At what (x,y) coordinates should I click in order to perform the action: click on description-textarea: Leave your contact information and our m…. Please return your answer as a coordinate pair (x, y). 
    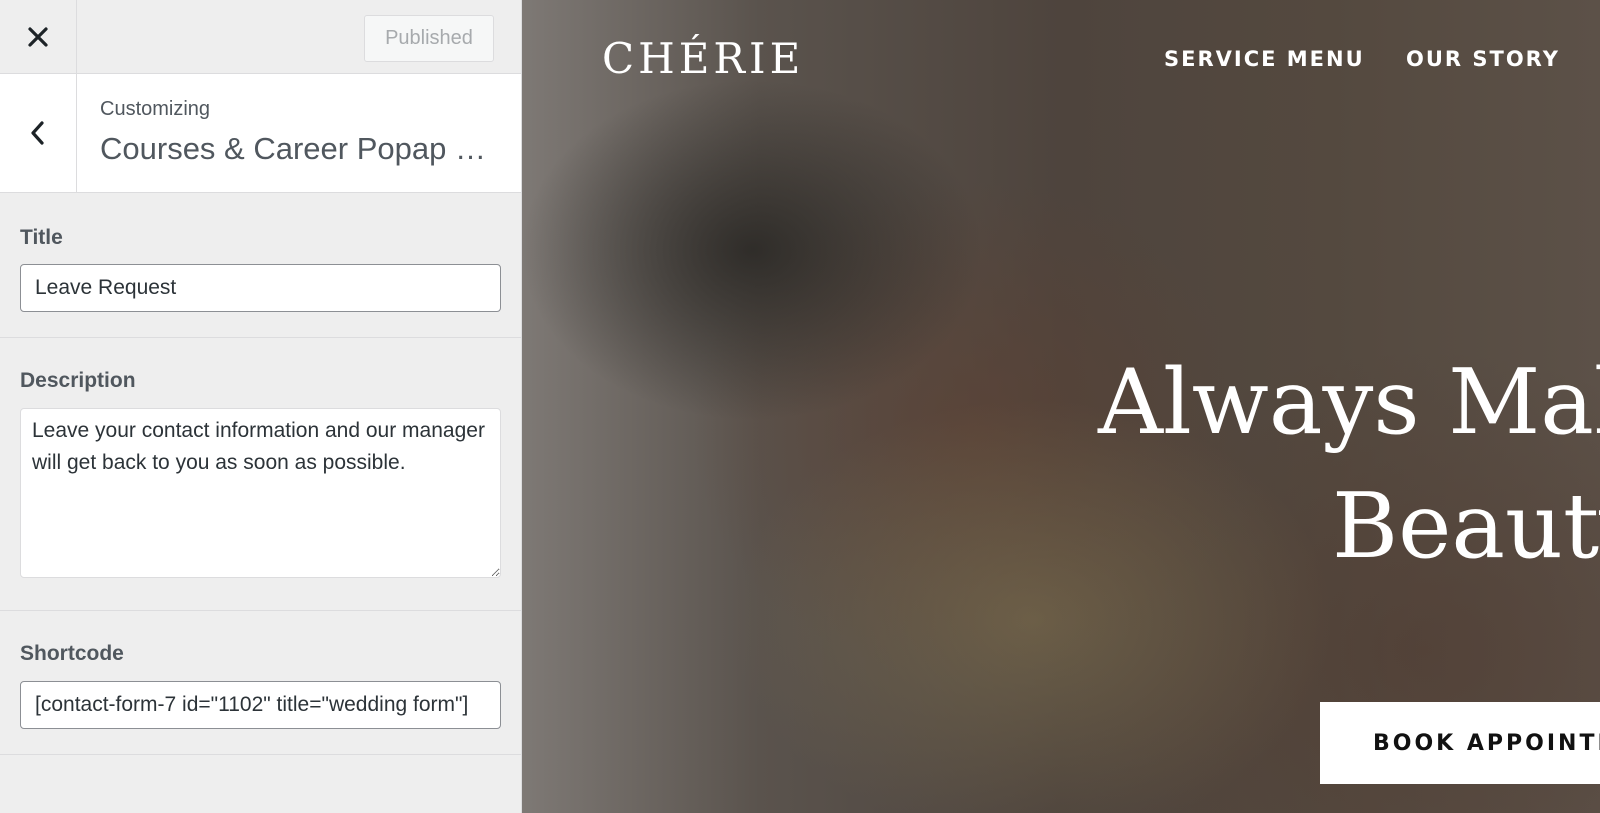
    Looking at the image, I should click on (260, 493).